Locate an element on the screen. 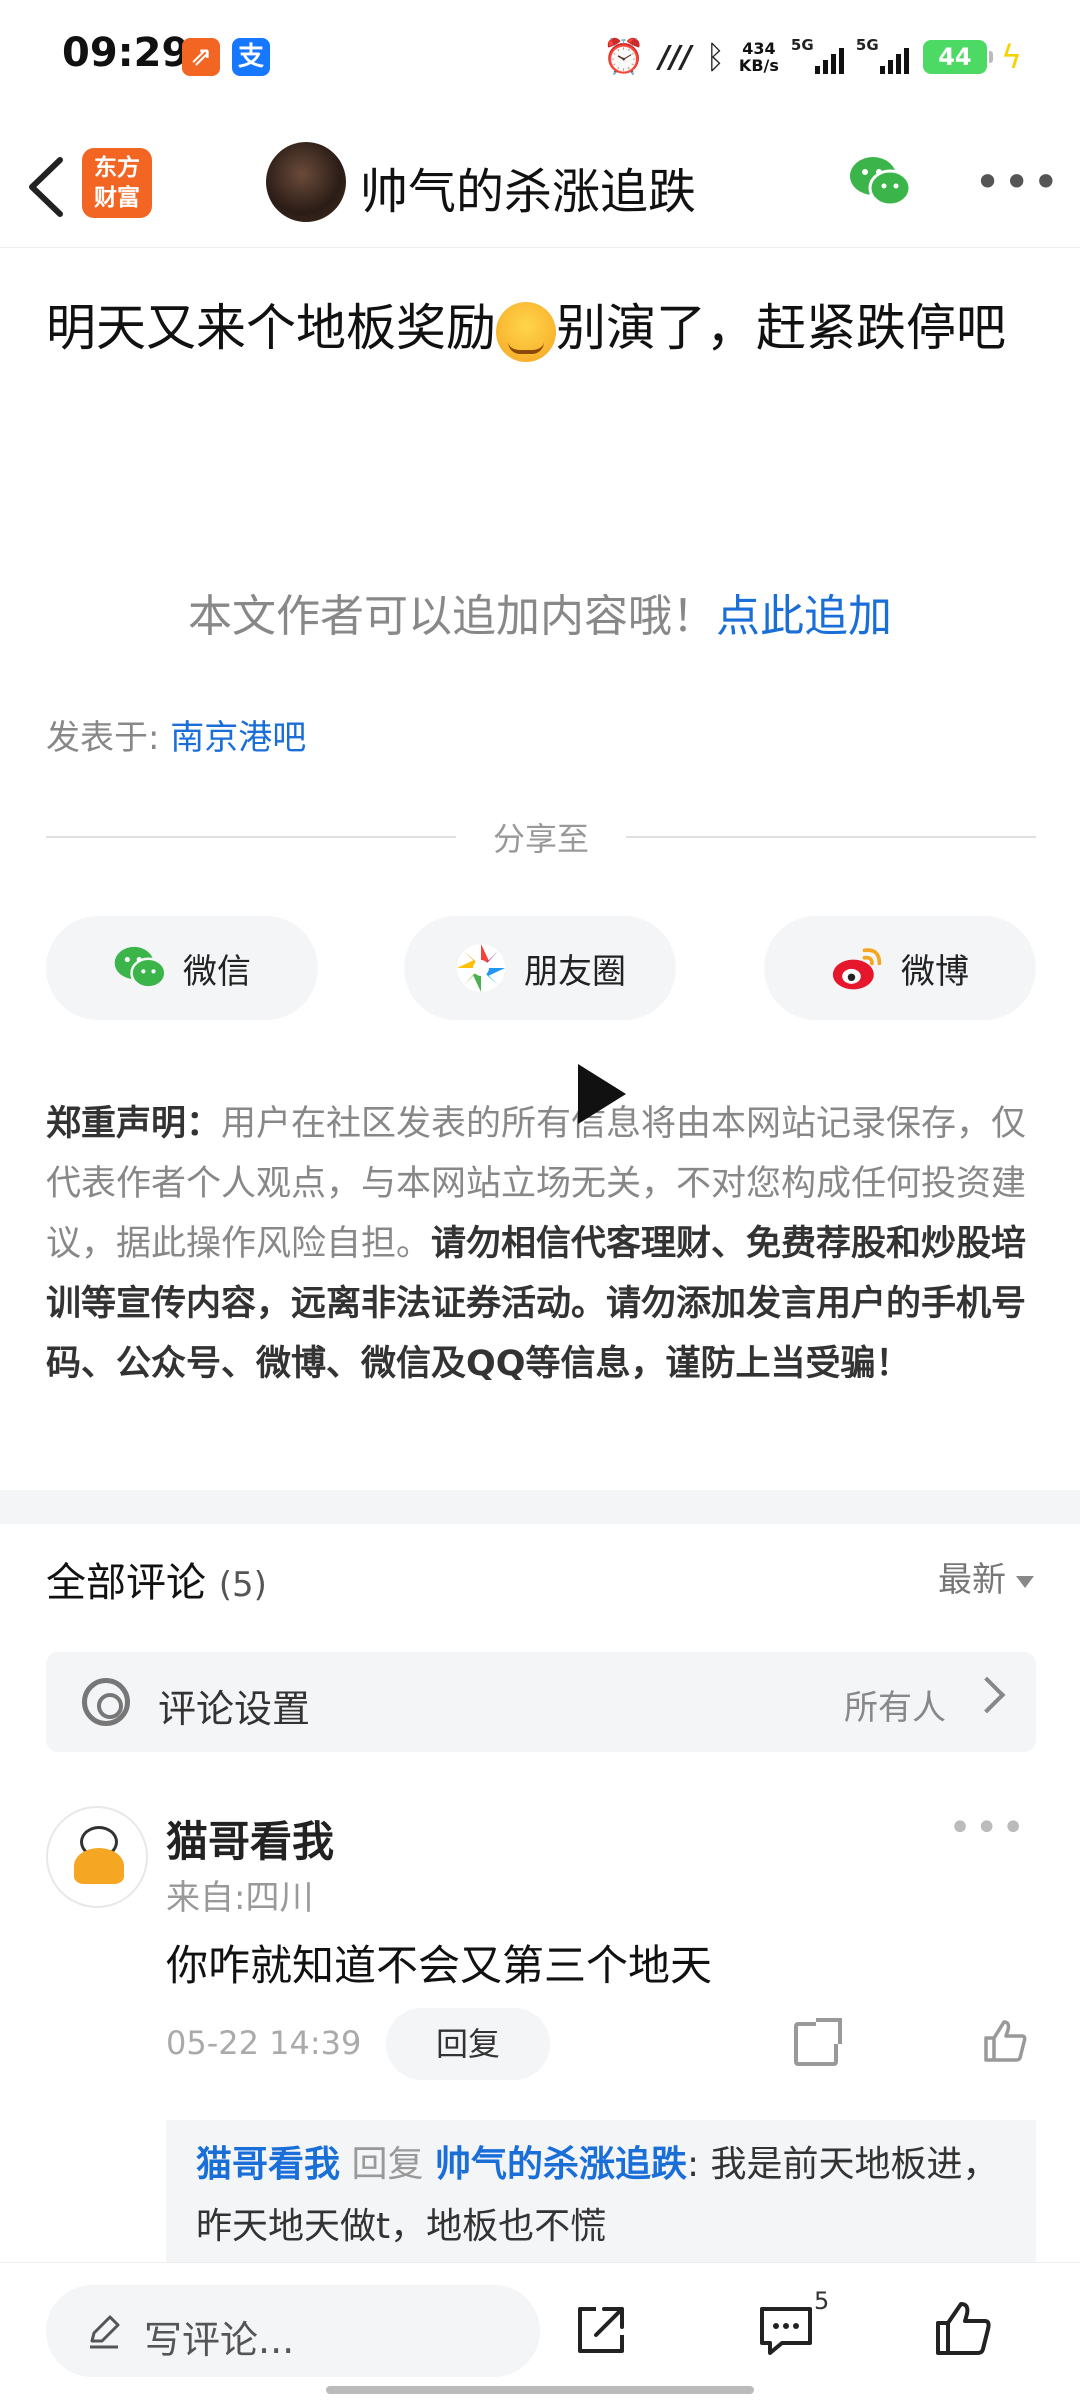  pointer-cursor-icon is located at coordinates (602, 1094).